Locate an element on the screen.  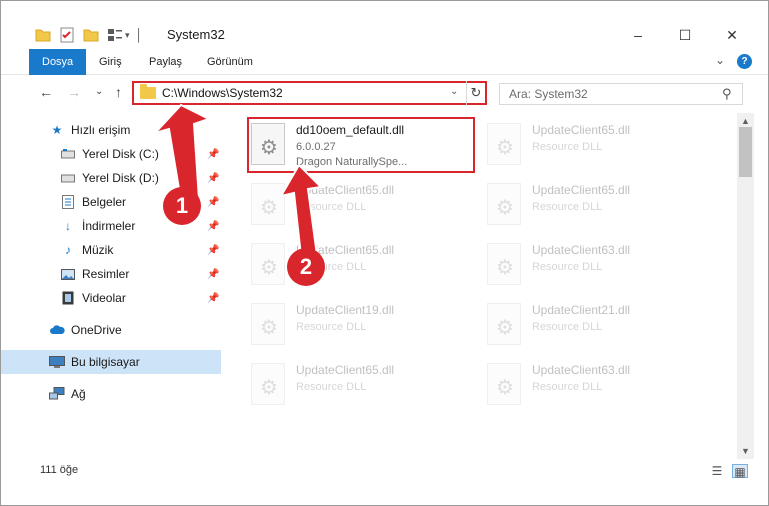
step-2-badge: 2 is located at coordinates (306, 267).